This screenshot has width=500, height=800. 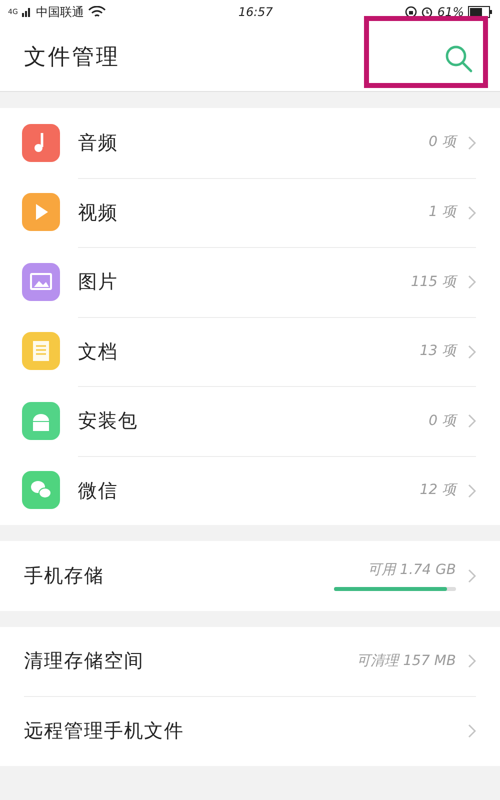 What do you see at coordinates (250, 490) in the screenshot?
I see `category-row: 微信 12 项` at bounding box center [250, 490].